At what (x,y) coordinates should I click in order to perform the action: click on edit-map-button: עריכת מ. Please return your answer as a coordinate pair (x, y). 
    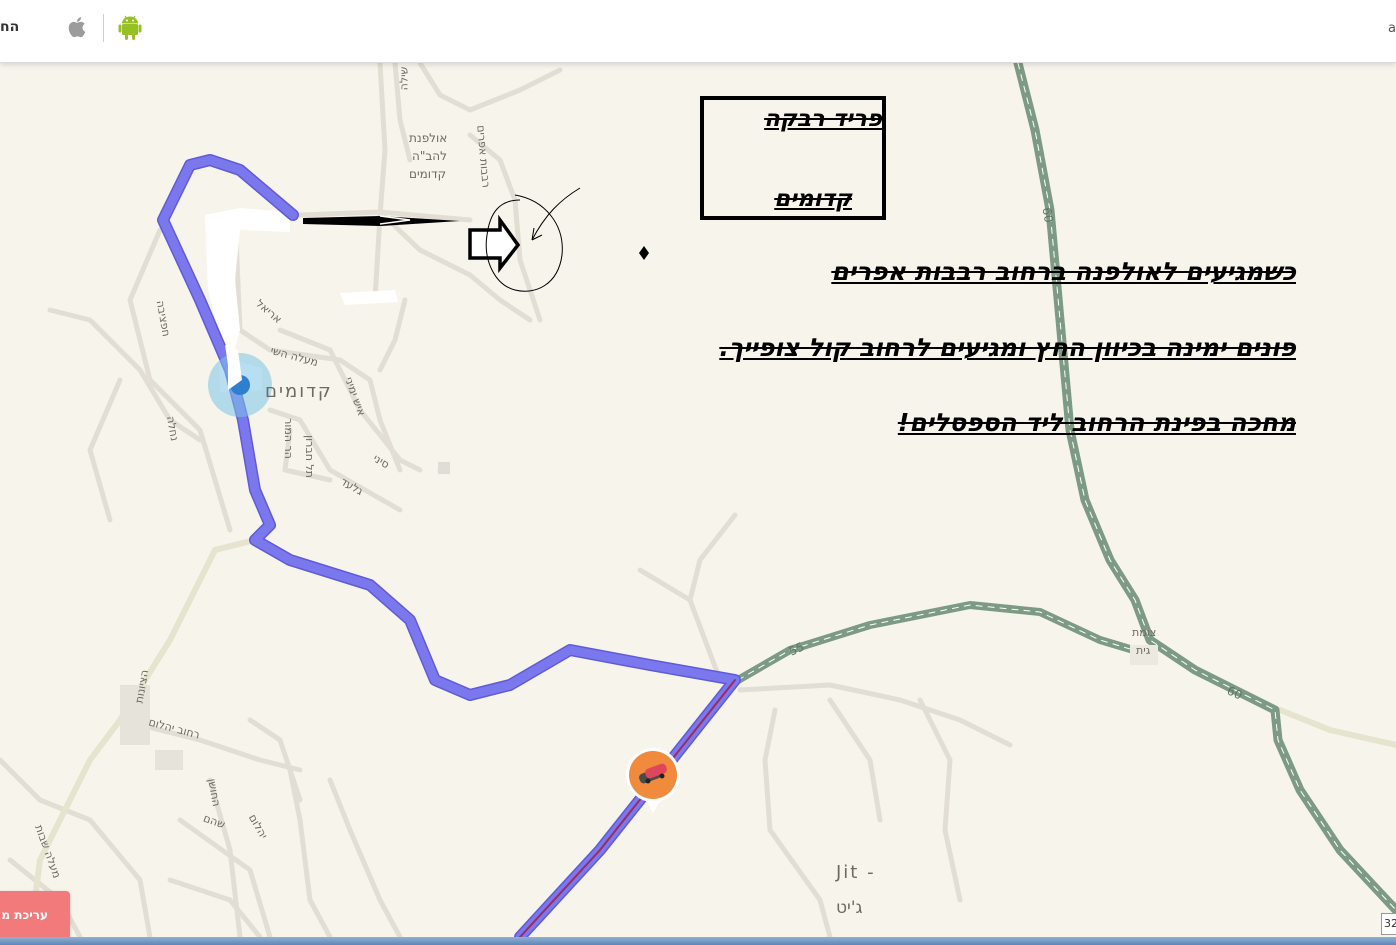
    Looking at the image, I should click on (35, 914).